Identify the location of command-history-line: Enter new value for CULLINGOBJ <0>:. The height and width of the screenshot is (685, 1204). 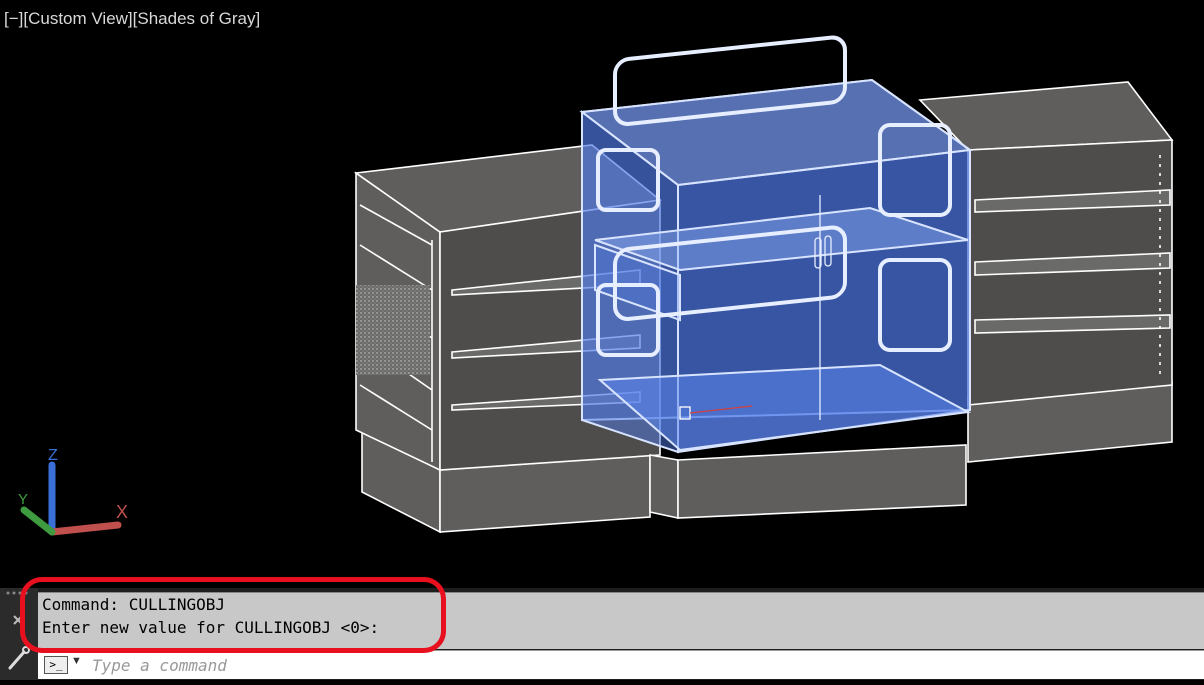
(211, 627).